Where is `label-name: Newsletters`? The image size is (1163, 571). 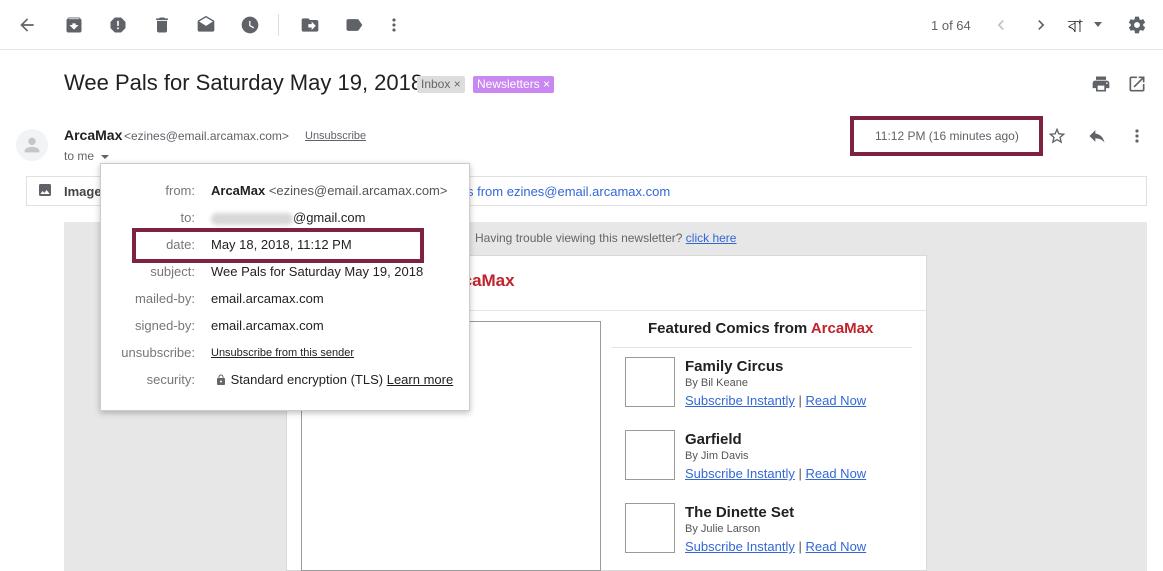
label-name: Newsletters is located at coordinates (508, 84).